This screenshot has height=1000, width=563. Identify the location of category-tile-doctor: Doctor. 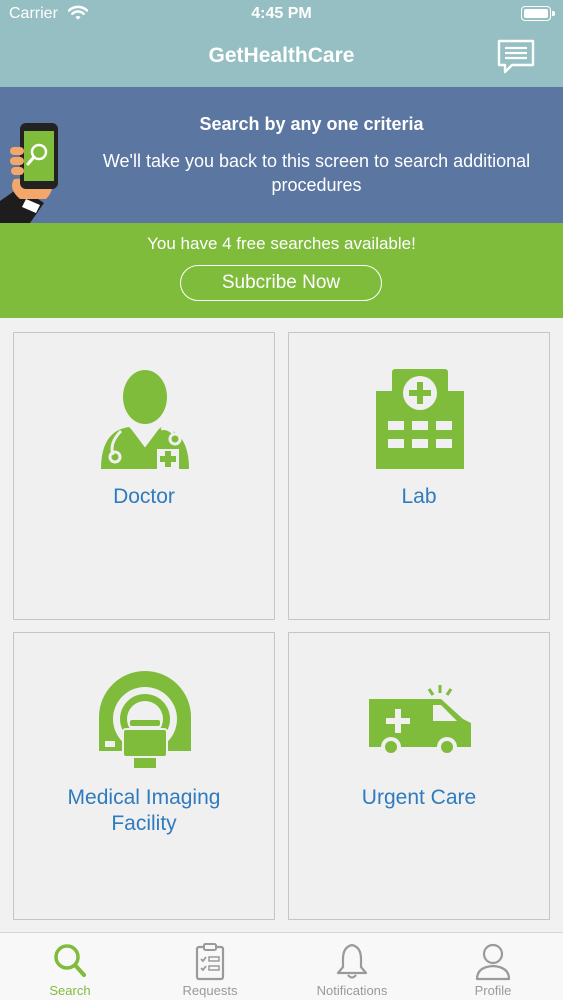
(144, 476).